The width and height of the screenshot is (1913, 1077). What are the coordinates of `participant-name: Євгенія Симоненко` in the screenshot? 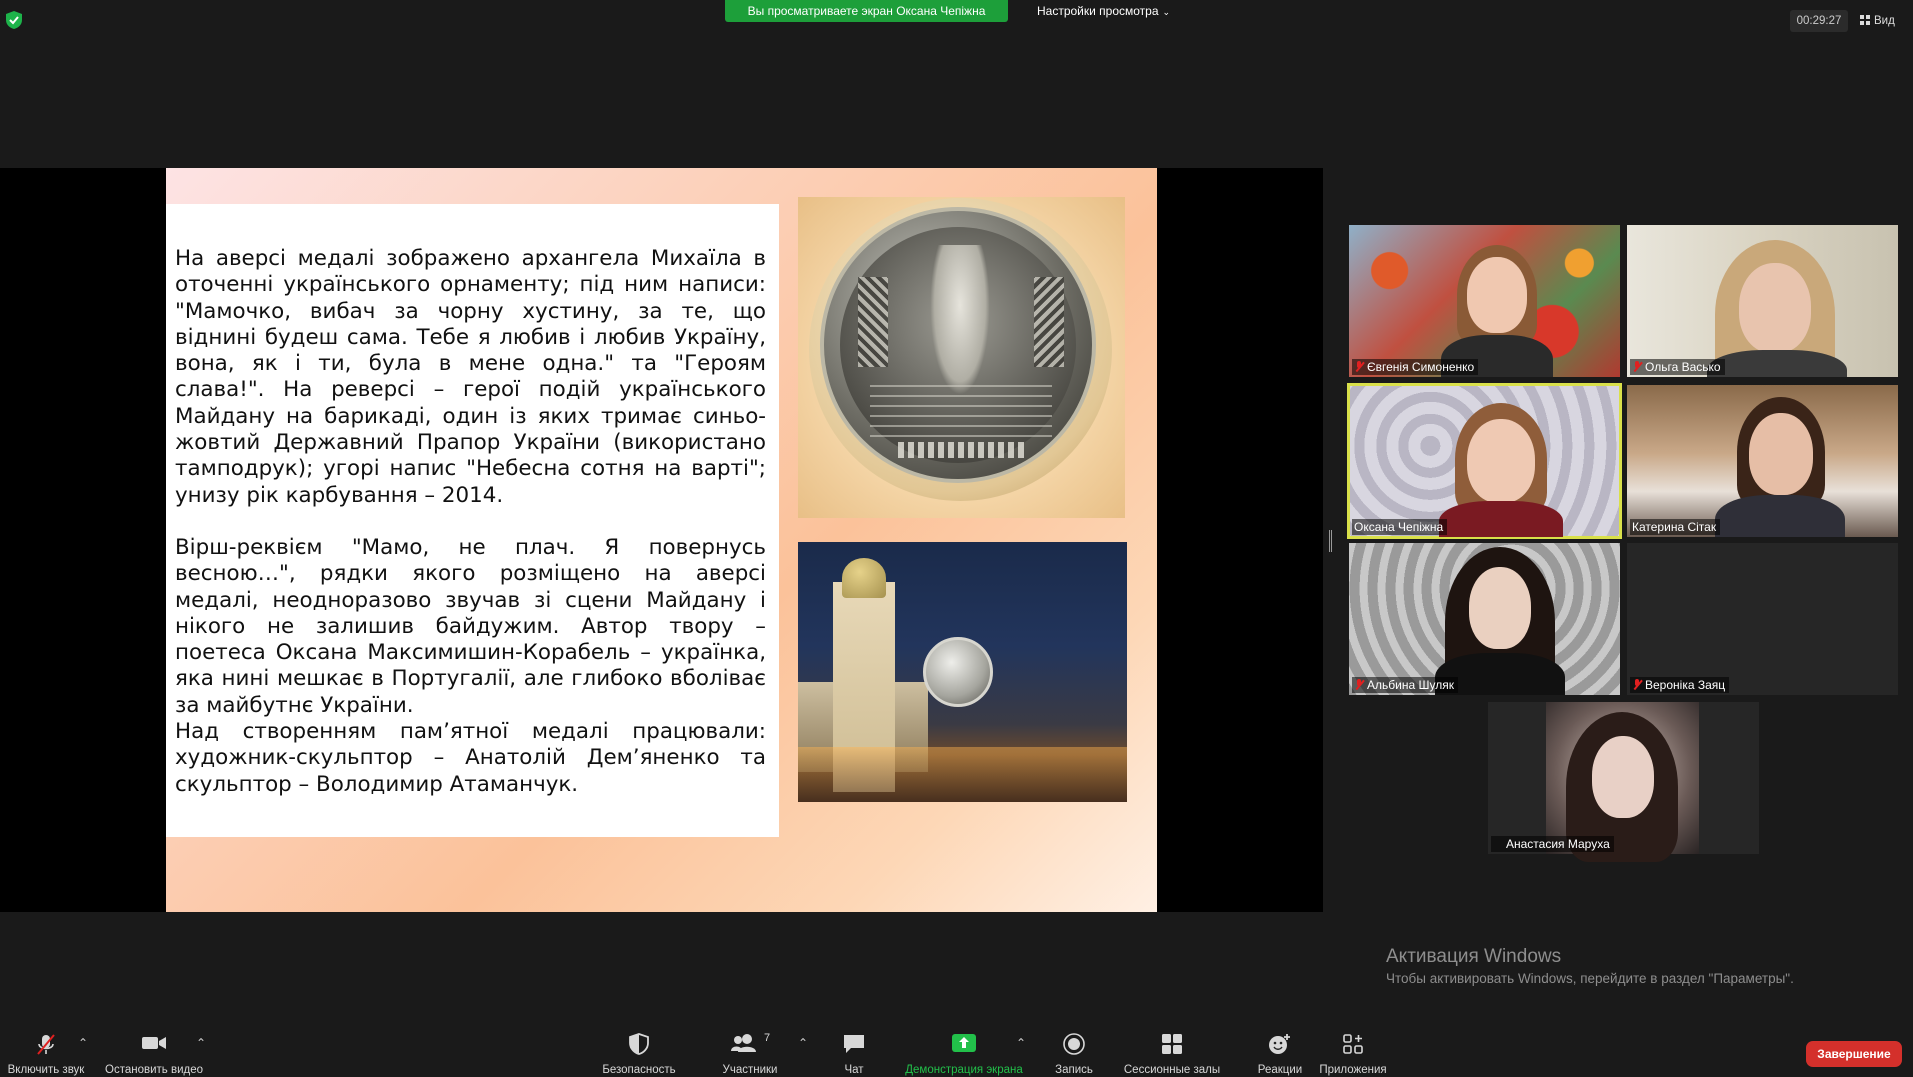 It's located at (1415, 367).